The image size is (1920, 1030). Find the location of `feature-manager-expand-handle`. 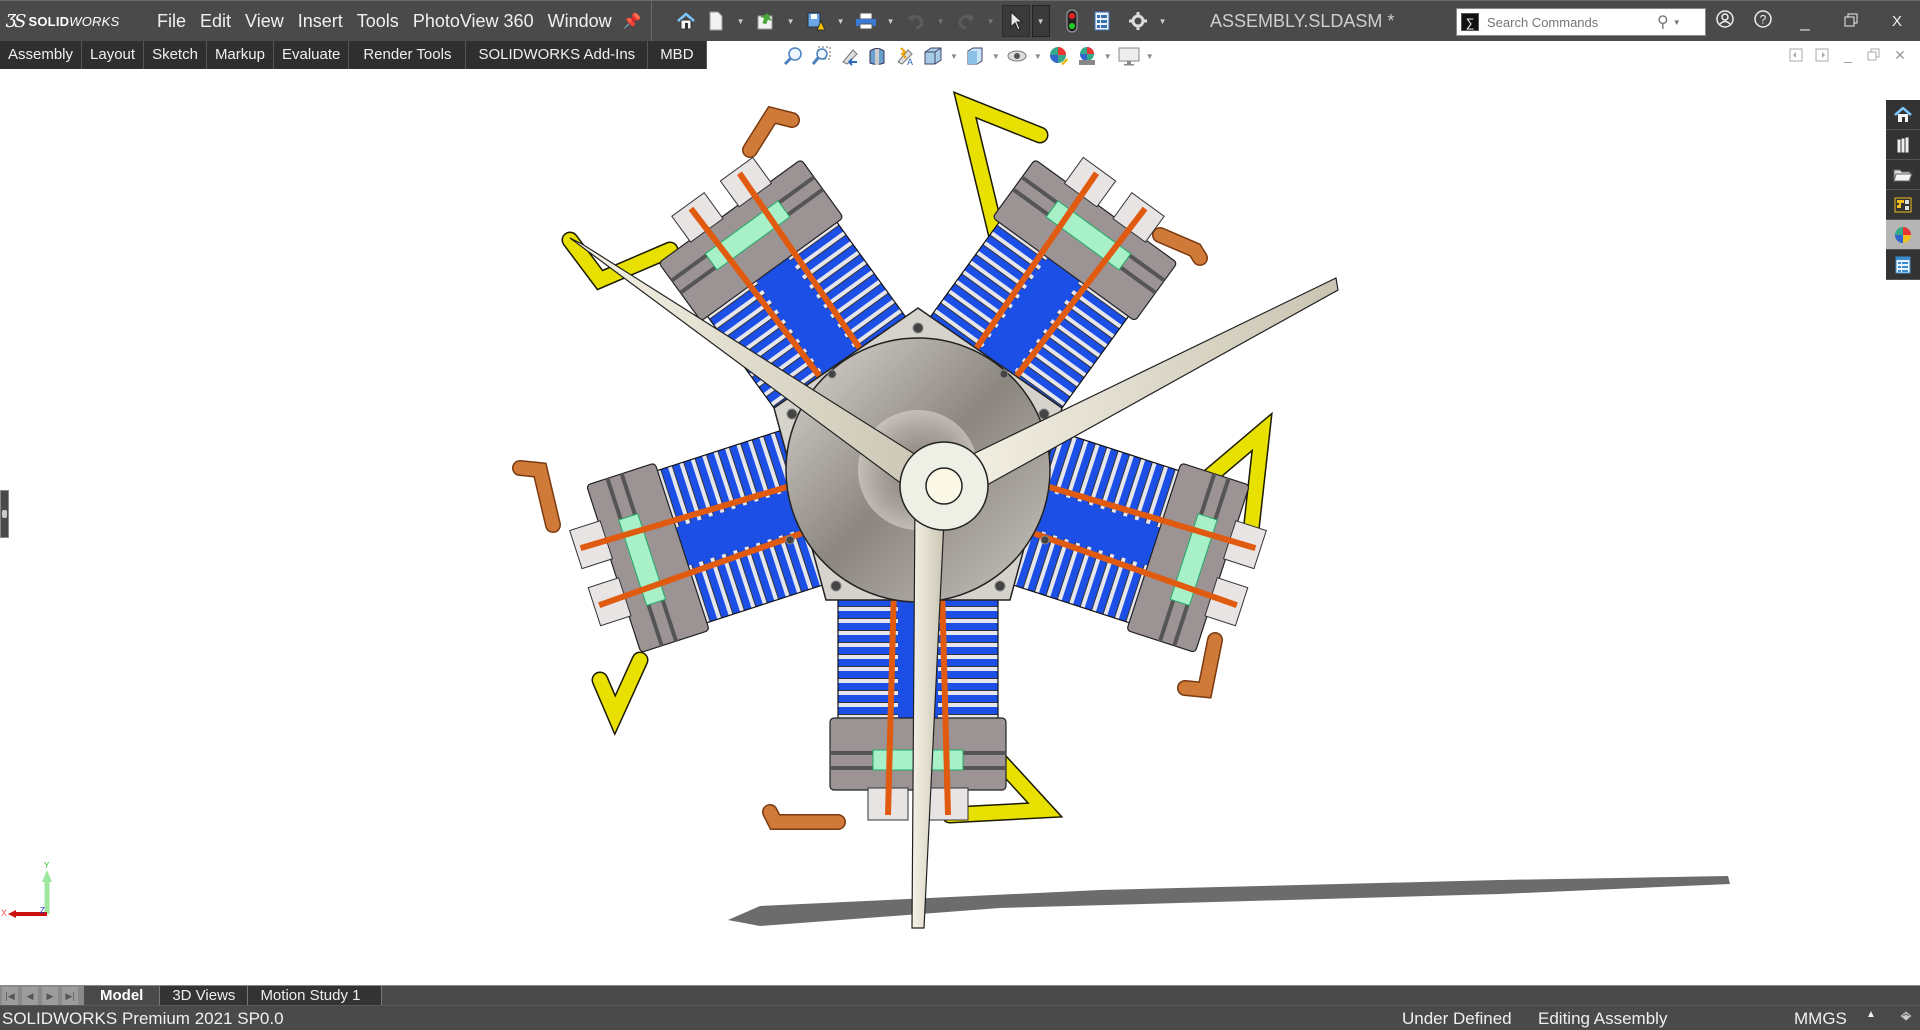

feature-manager-expand-handle is located at coordinates (4, 514).